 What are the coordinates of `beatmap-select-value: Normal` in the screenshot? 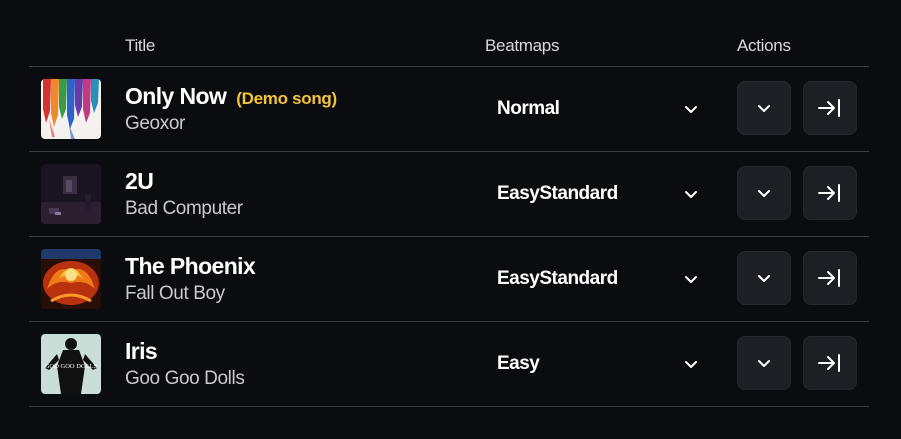 It's located at (528, 108).